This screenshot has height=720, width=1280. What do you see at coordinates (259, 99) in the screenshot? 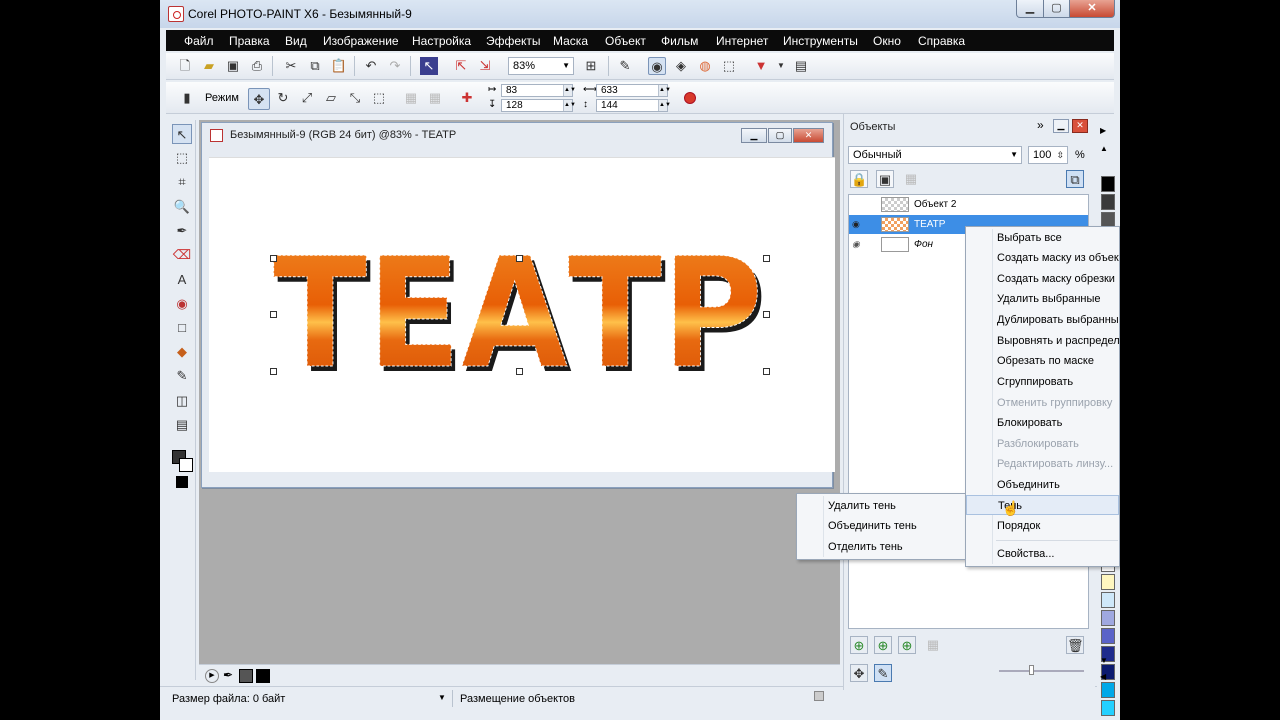
I see `move-mode-icon: ✥` at bounding box center [259, 99].